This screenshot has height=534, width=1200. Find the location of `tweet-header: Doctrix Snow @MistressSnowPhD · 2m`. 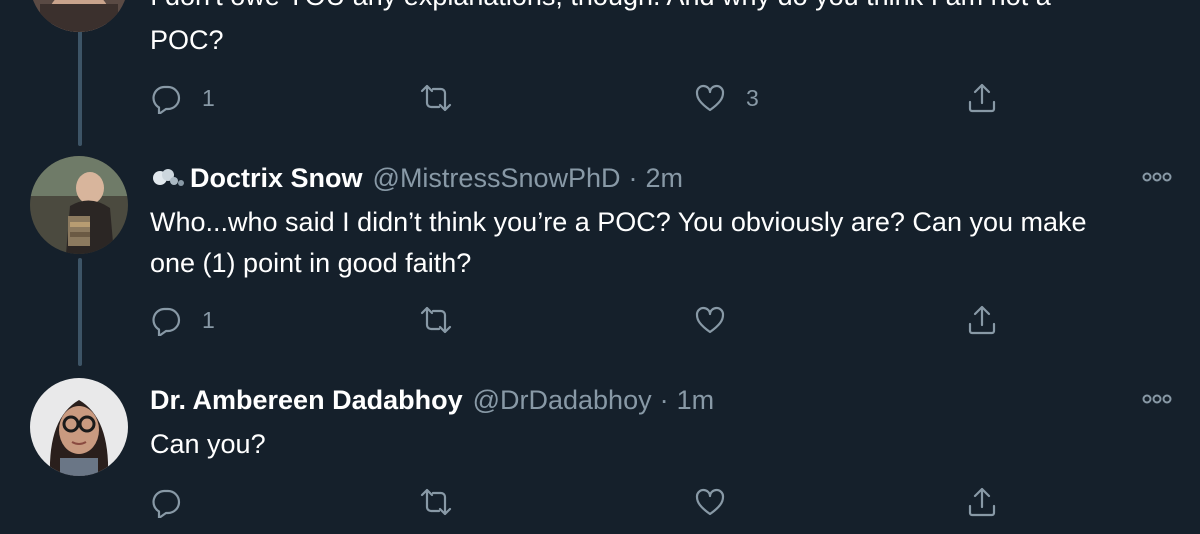

tweet-header: Doctrix Snow @MistressSnowPhD · 2m is located at coordinates (661, 178).